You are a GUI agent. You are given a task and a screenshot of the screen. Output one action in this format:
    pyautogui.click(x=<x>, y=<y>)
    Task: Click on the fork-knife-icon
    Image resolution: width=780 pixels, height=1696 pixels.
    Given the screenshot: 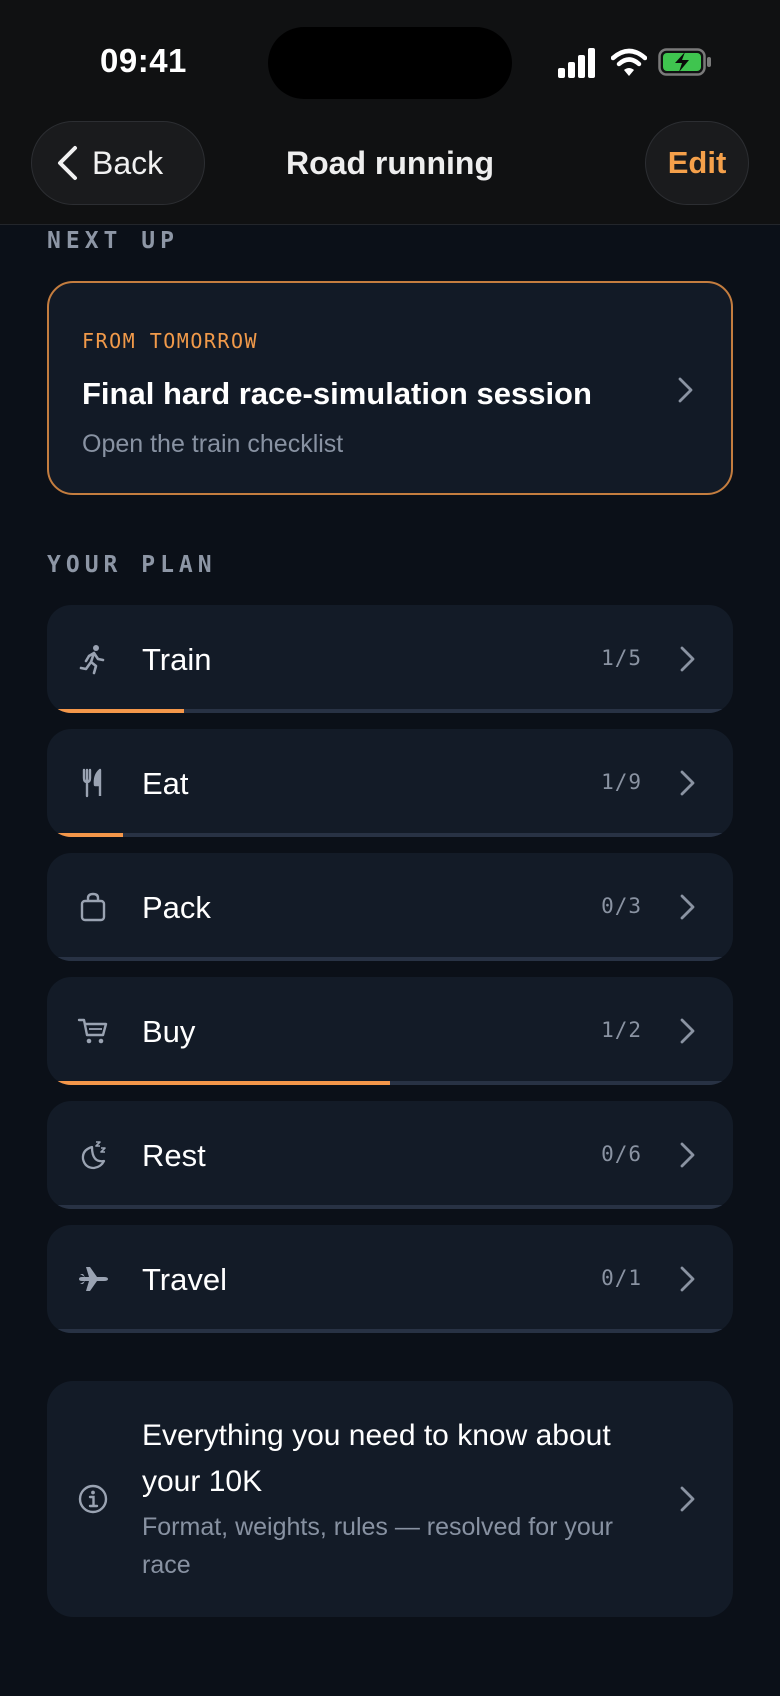 What is the action you would take?
    pyautogui.click(x=92, y=783)
    